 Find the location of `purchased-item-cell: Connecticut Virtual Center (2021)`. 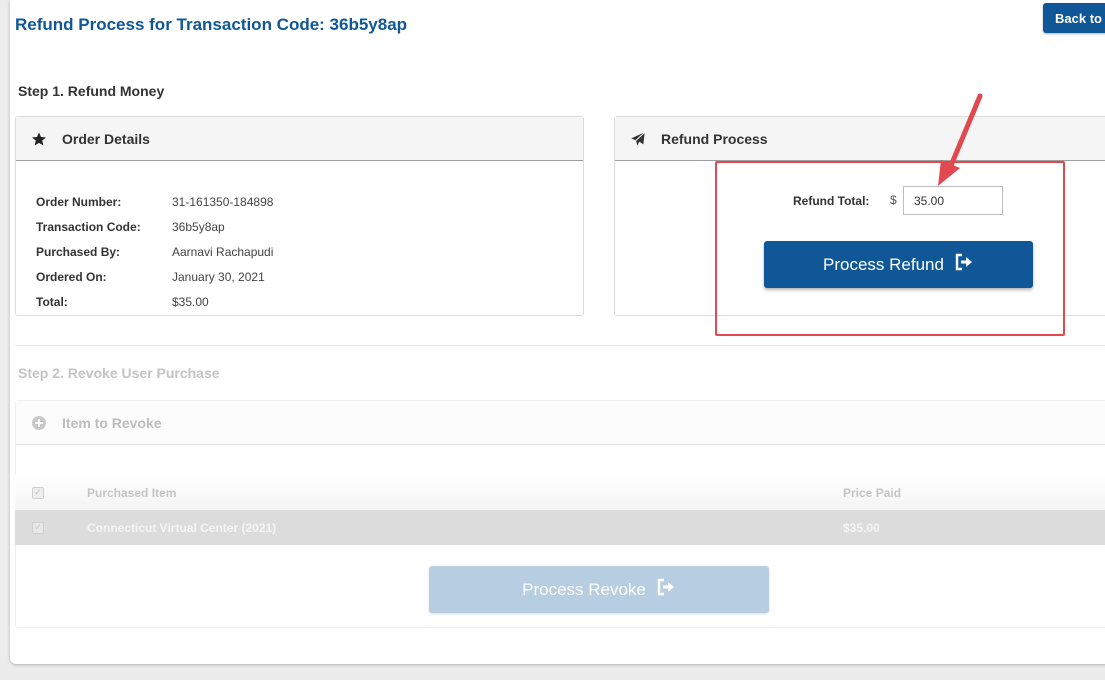

purchased-item-cell: Connecticut Virtual Center (2021) is located at coordinates (182, 527).